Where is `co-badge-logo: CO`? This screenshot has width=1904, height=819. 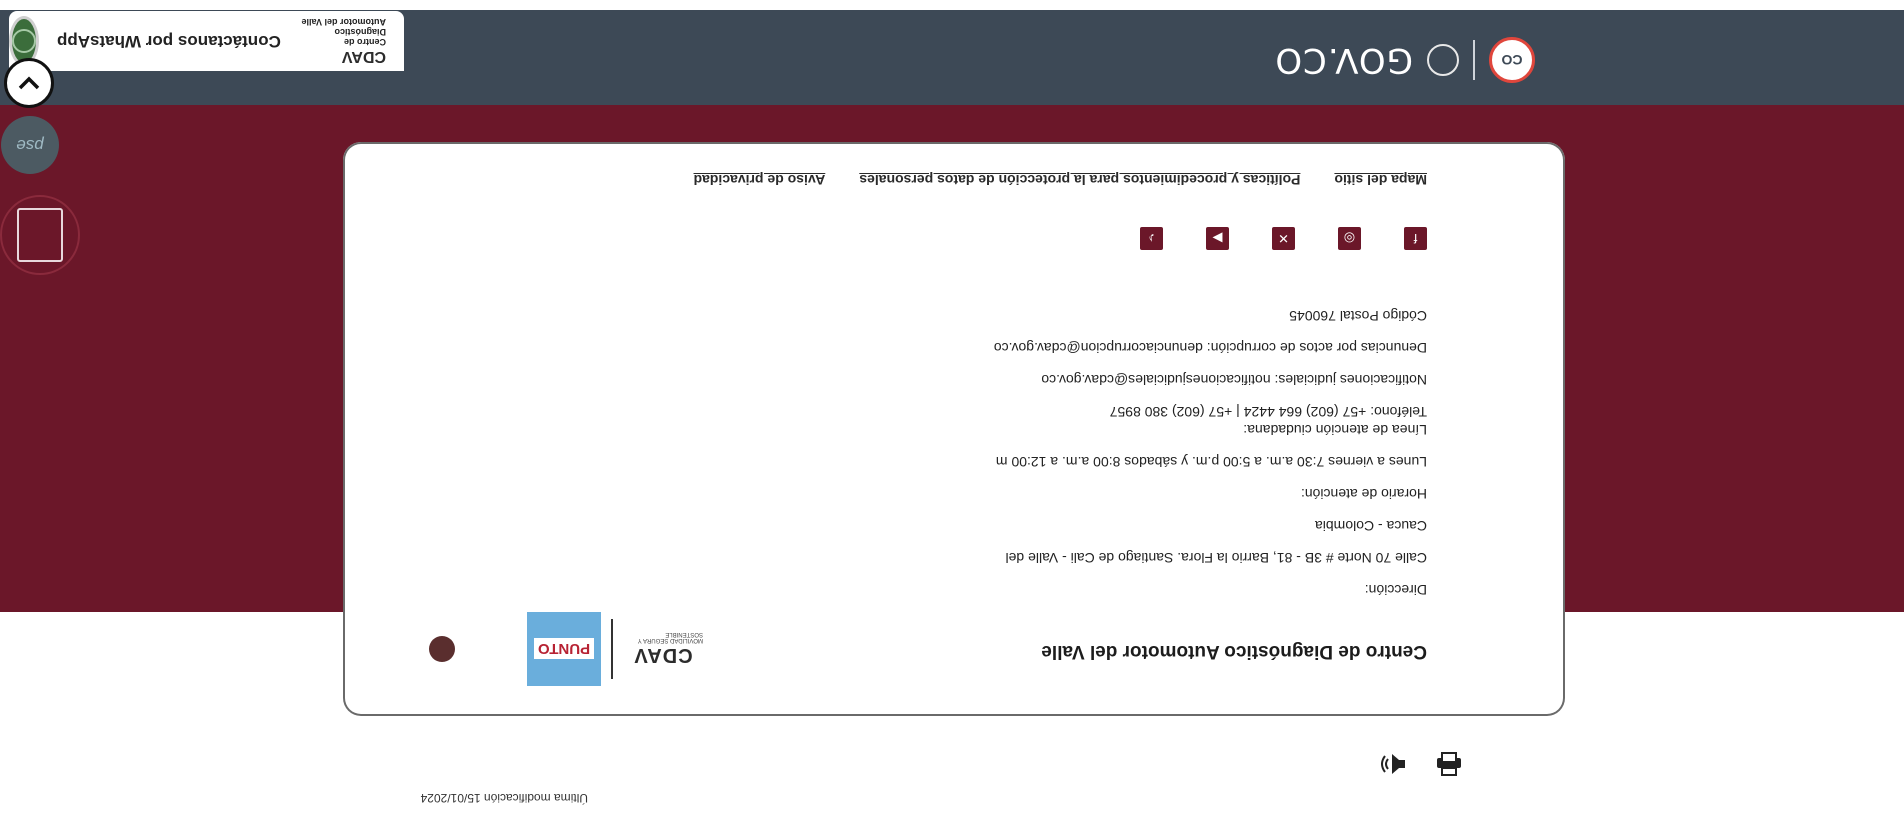
co-badge-logo: CO is located at coordinates (1512, 60).